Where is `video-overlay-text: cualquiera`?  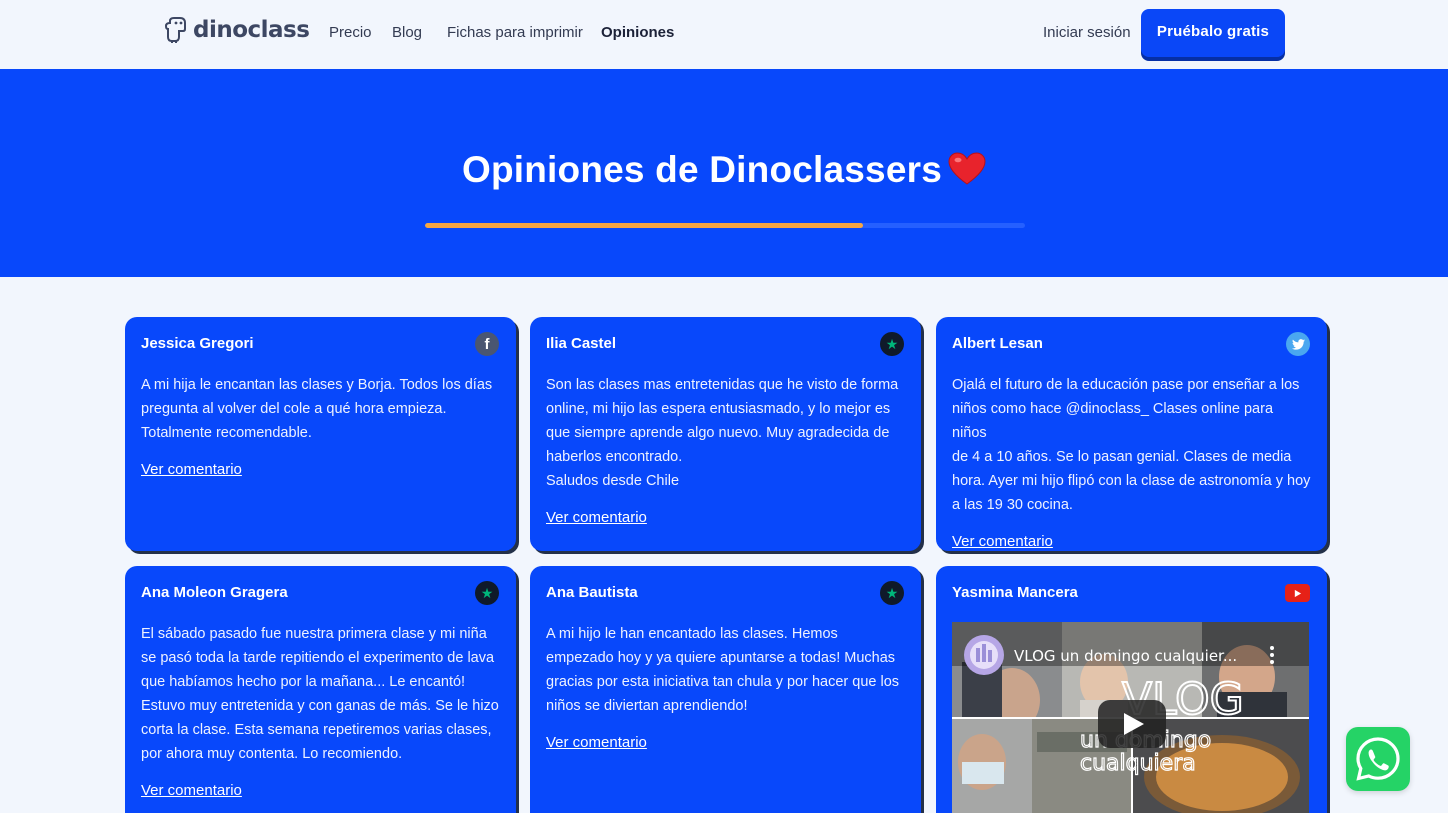
video-overlay-text: cualquiera is located at coordinates (1138, 763).